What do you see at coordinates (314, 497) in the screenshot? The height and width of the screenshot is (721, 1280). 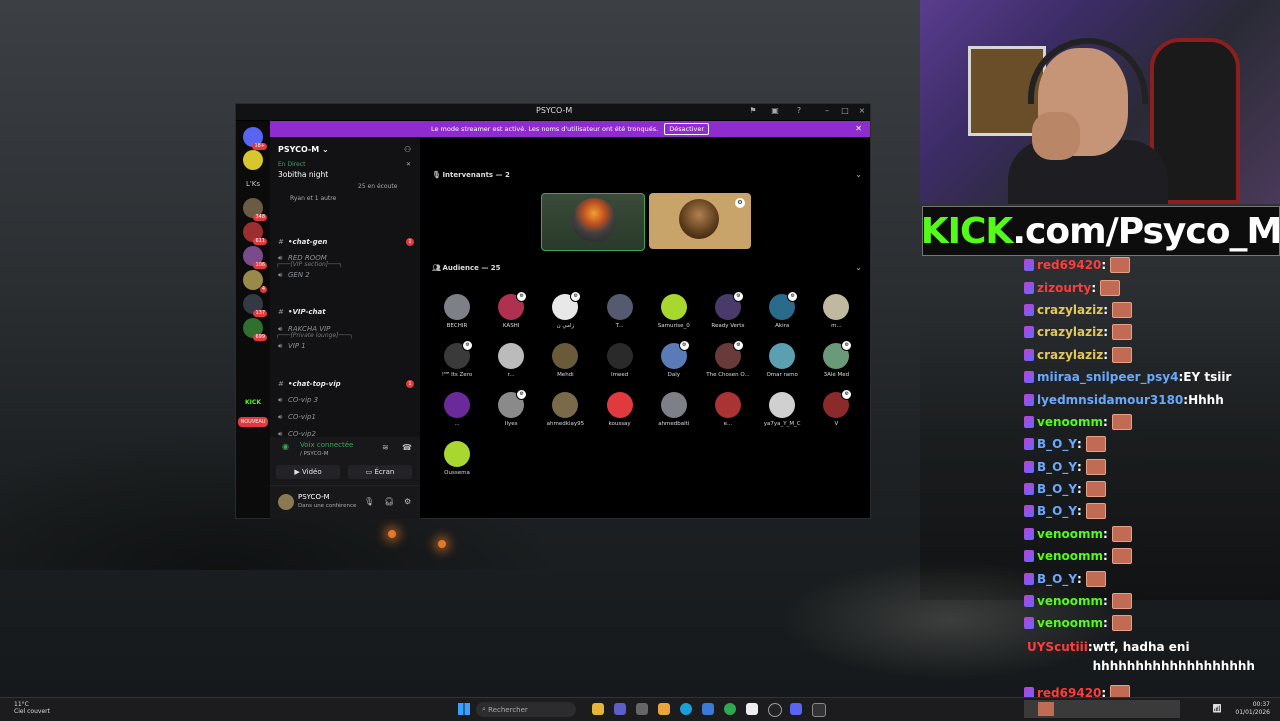 I see `user-name: PSYCO-M` at bounding box center [314, 497].